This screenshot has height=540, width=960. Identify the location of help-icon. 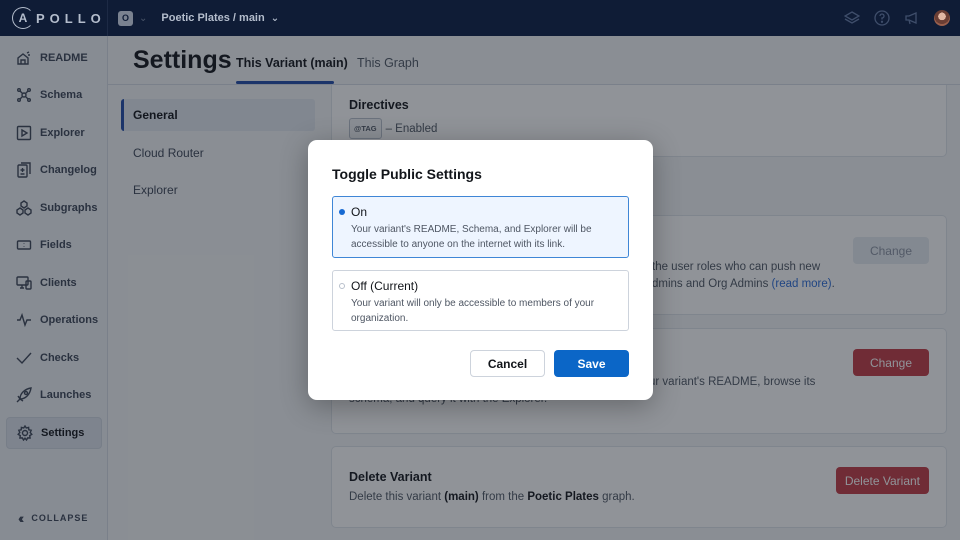
(882, 18).